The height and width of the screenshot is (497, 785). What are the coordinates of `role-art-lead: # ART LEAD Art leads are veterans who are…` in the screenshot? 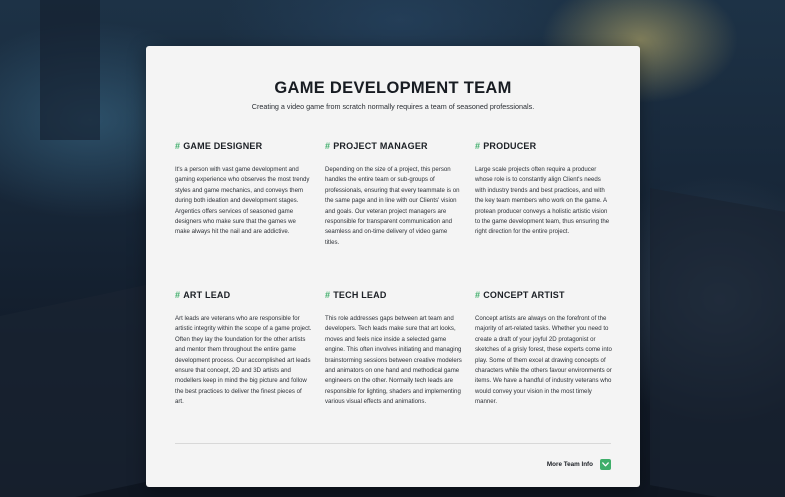 It's located at (243, 351).